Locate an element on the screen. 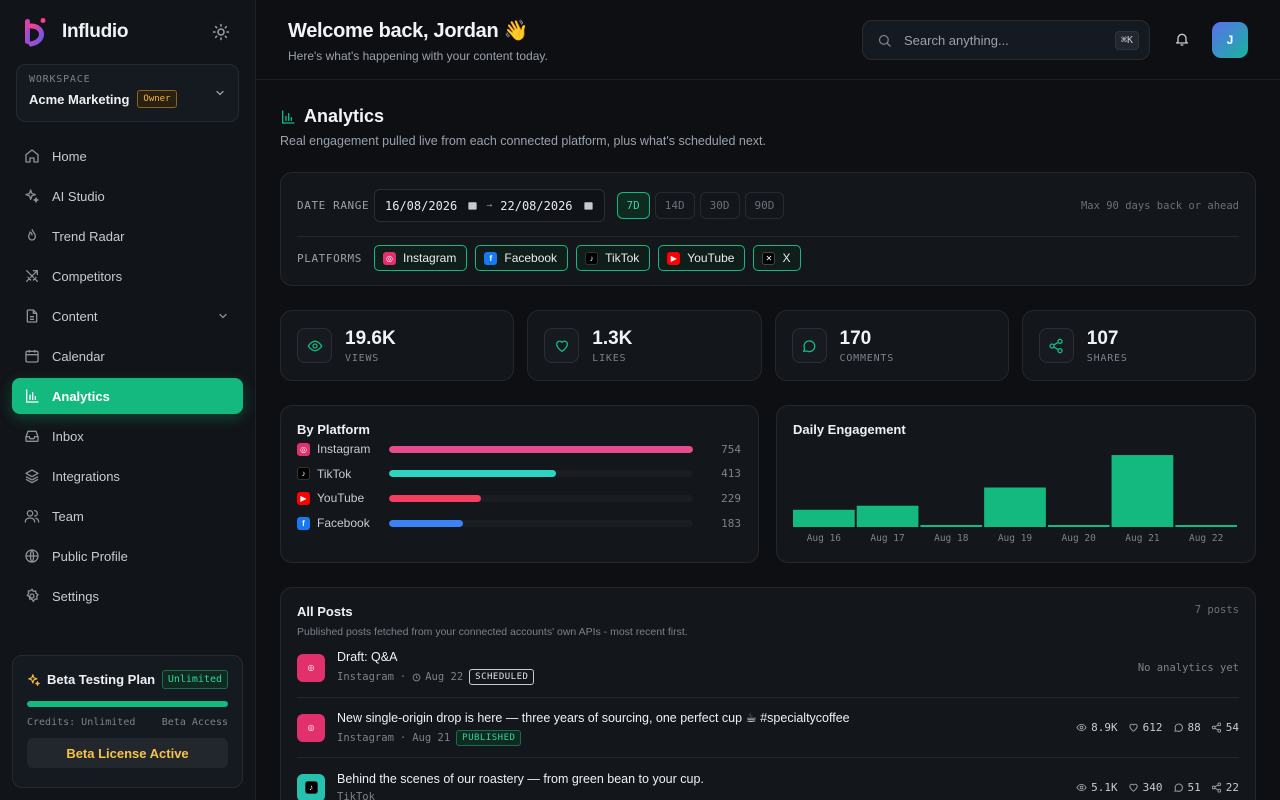 The width and height of the screenshot is (1280, 800). users-icon is located at coordinates (32, 516).